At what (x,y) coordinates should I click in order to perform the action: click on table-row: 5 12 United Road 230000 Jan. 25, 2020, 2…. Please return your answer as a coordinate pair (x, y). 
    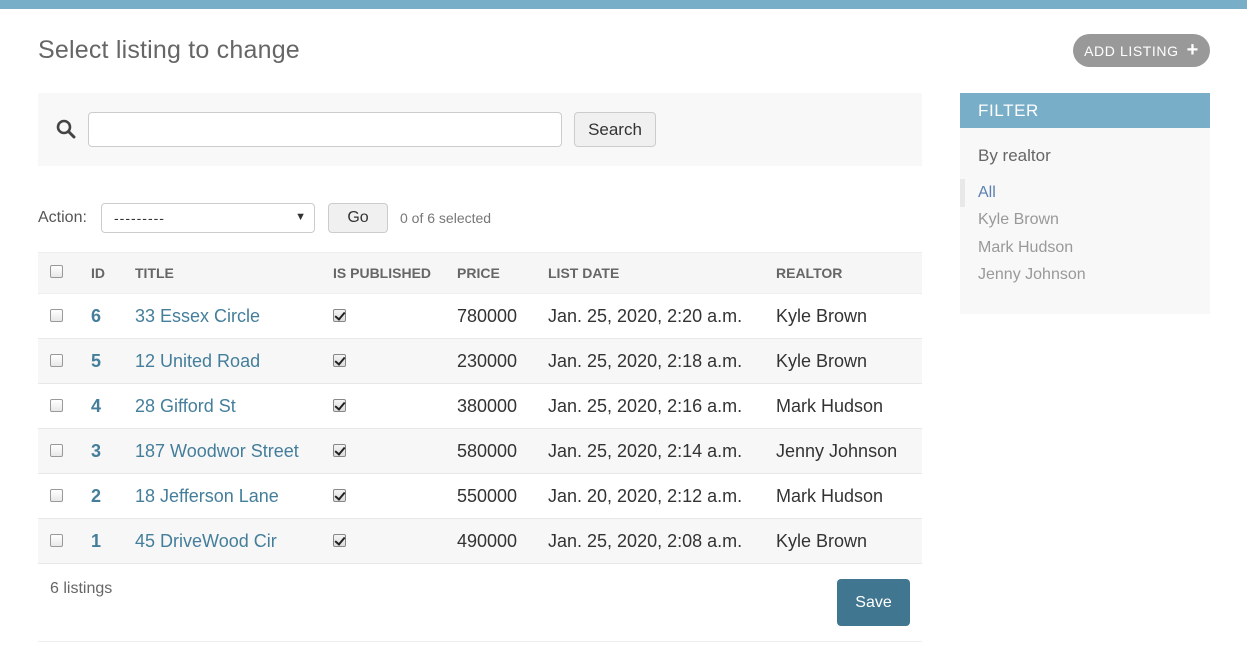
    Looking at the image, I should click on (480, 361).